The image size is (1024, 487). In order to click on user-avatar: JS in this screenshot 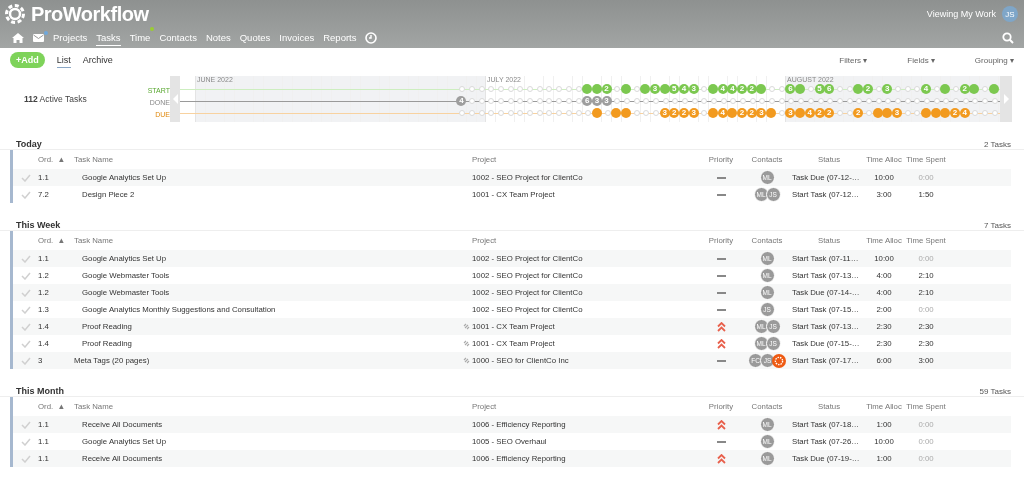, I will do `click(1010, 14)`.